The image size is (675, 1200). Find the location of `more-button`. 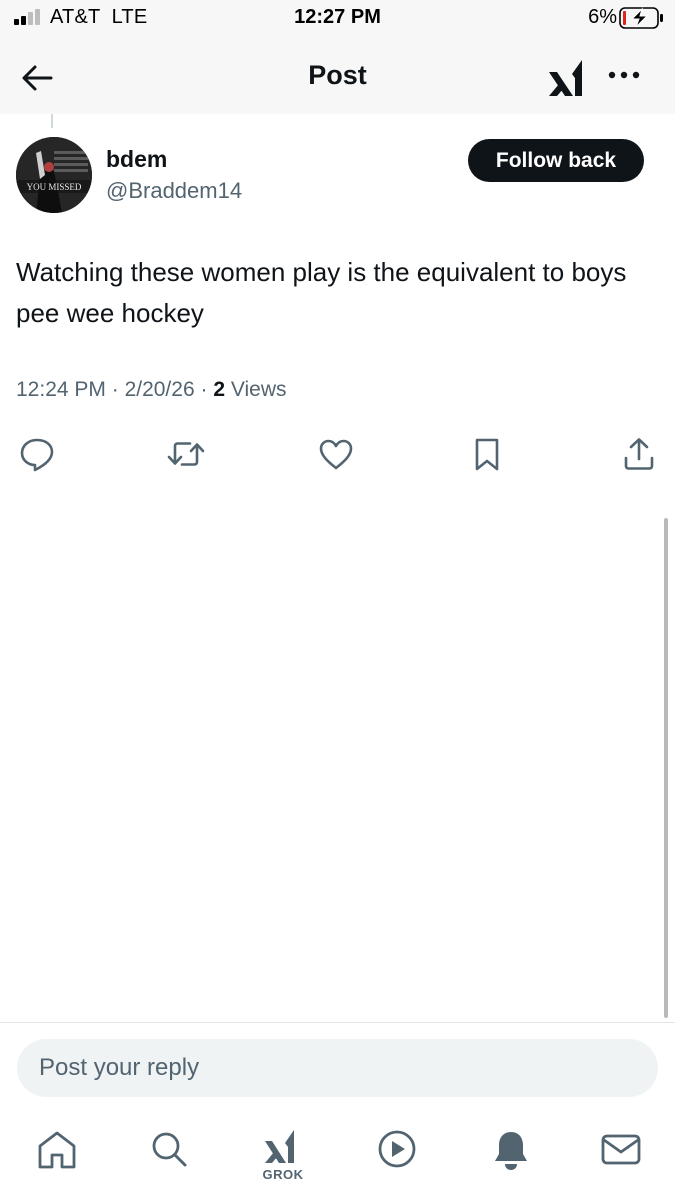

more-button is located at coordinates (624, 75).